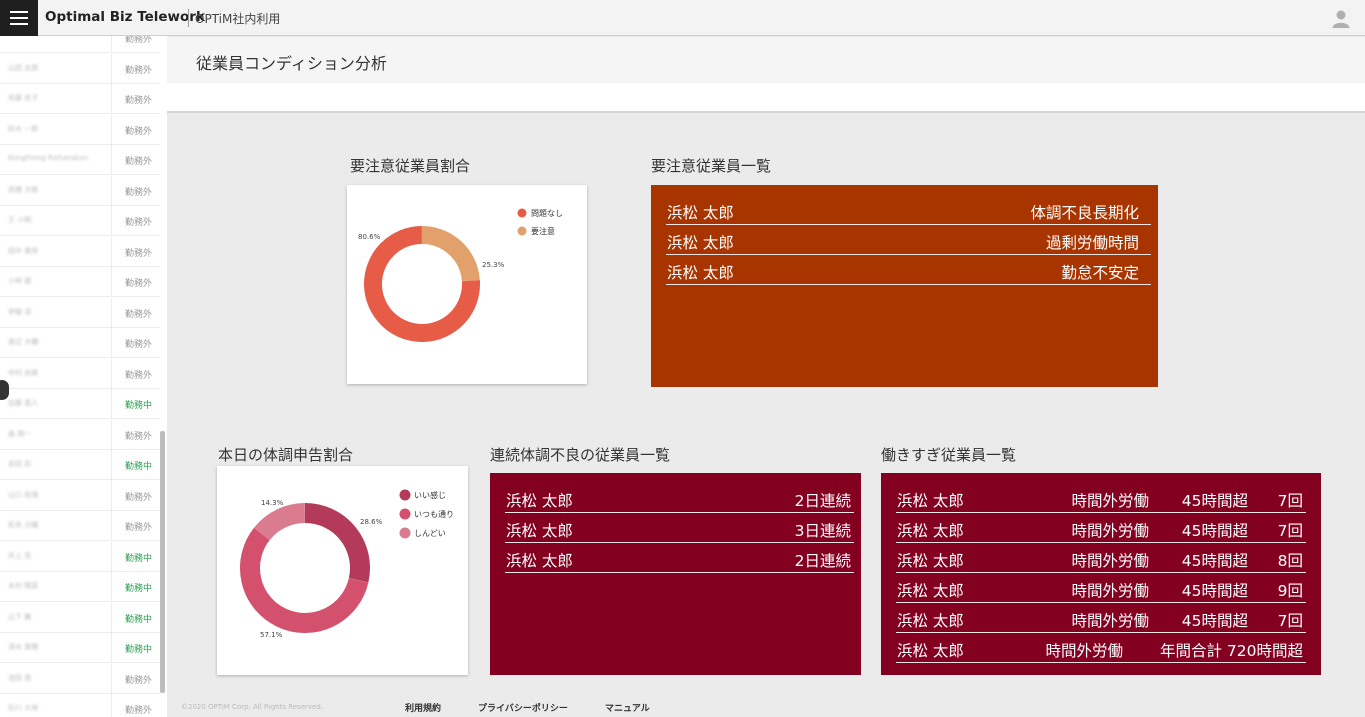 The width and height of the screenshot is (1365, 717). I want to click on sidebar-employee-item: 勤務外, so click(80, 44).